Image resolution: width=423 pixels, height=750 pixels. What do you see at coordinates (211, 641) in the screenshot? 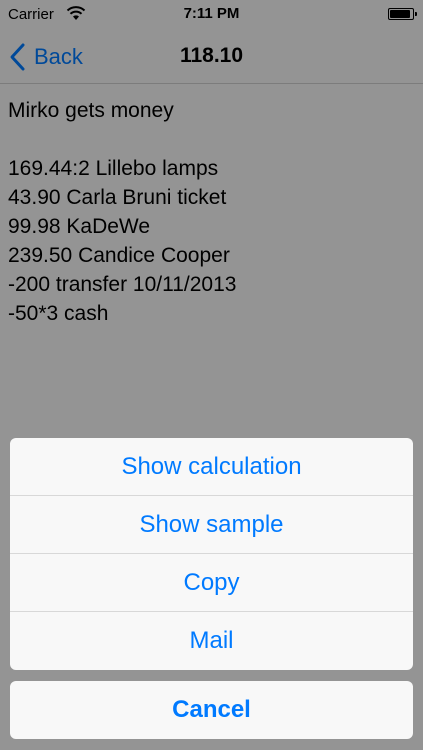
I see `mail-button: Mail` at bounding box center [211, 641].